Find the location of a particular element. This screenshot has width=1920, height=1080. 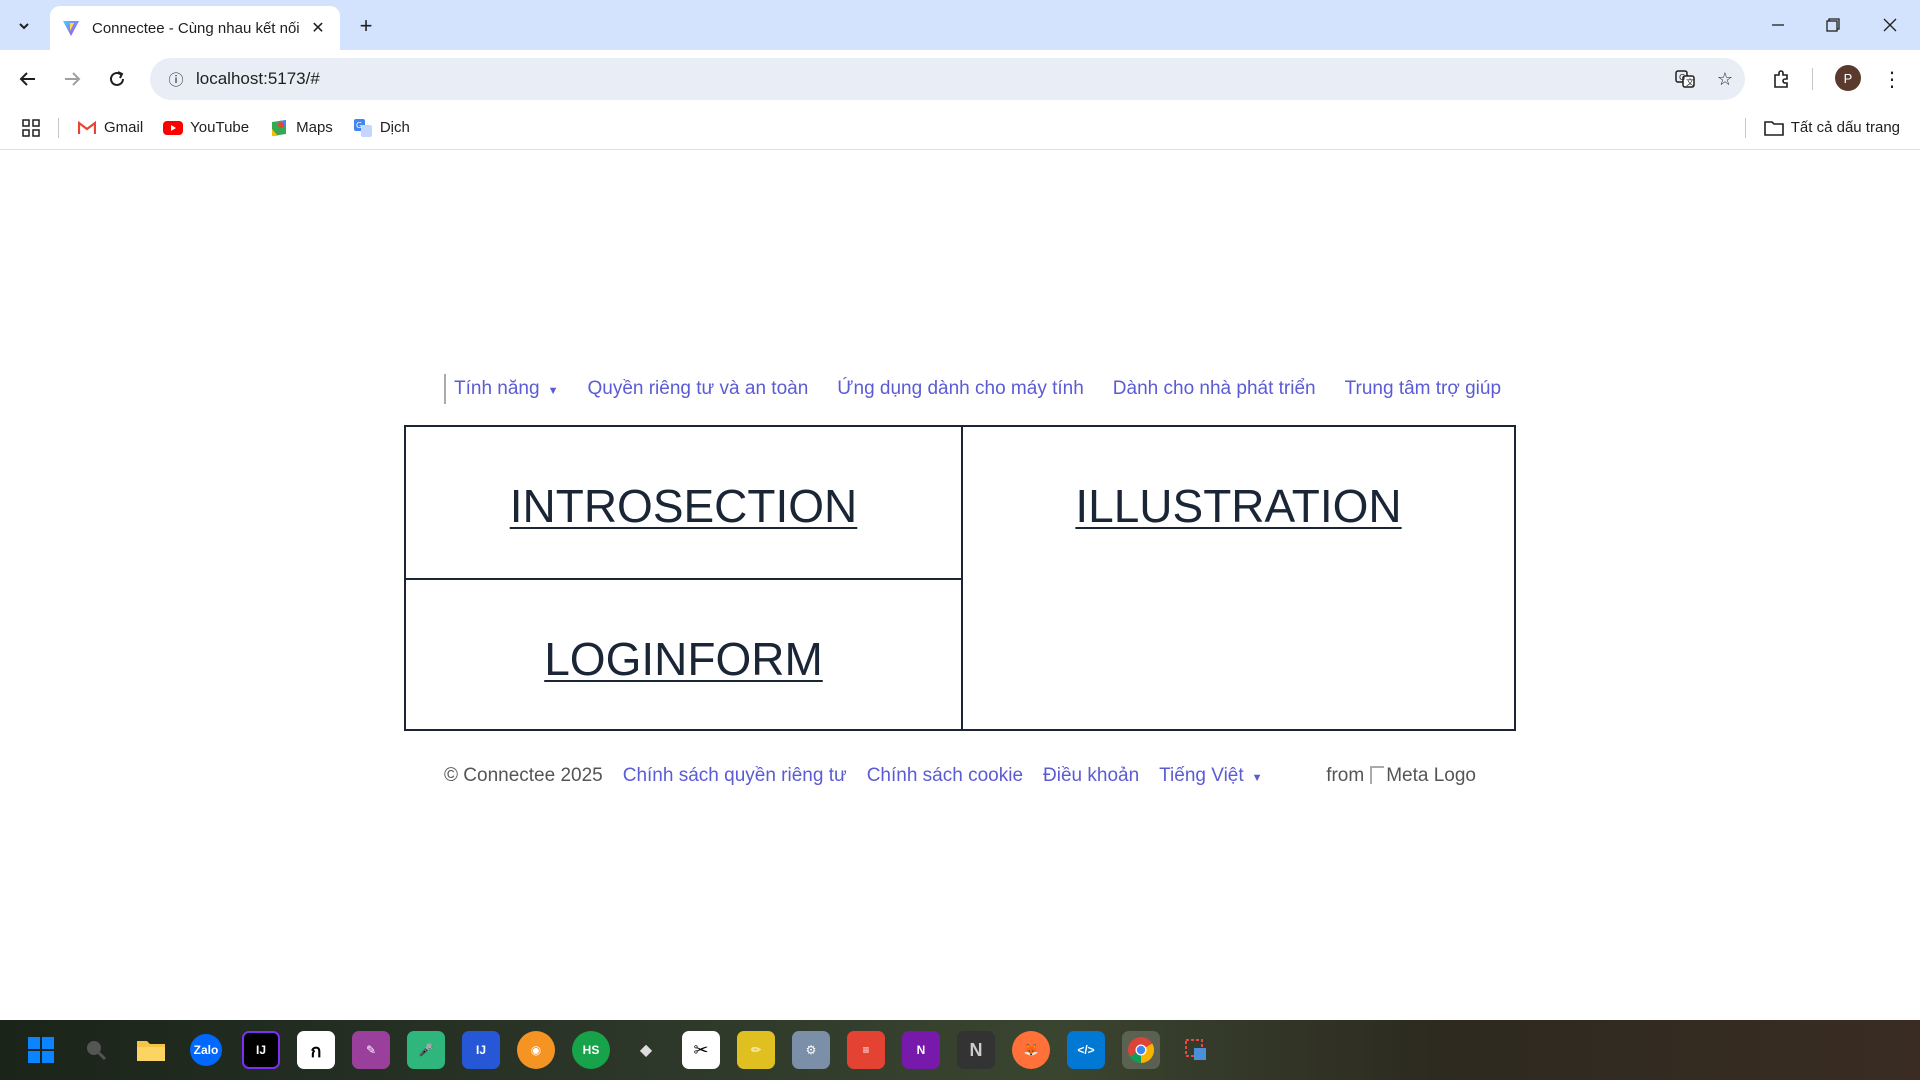

from-meta: from Meta Logo is located at coordinates (1401, 776).